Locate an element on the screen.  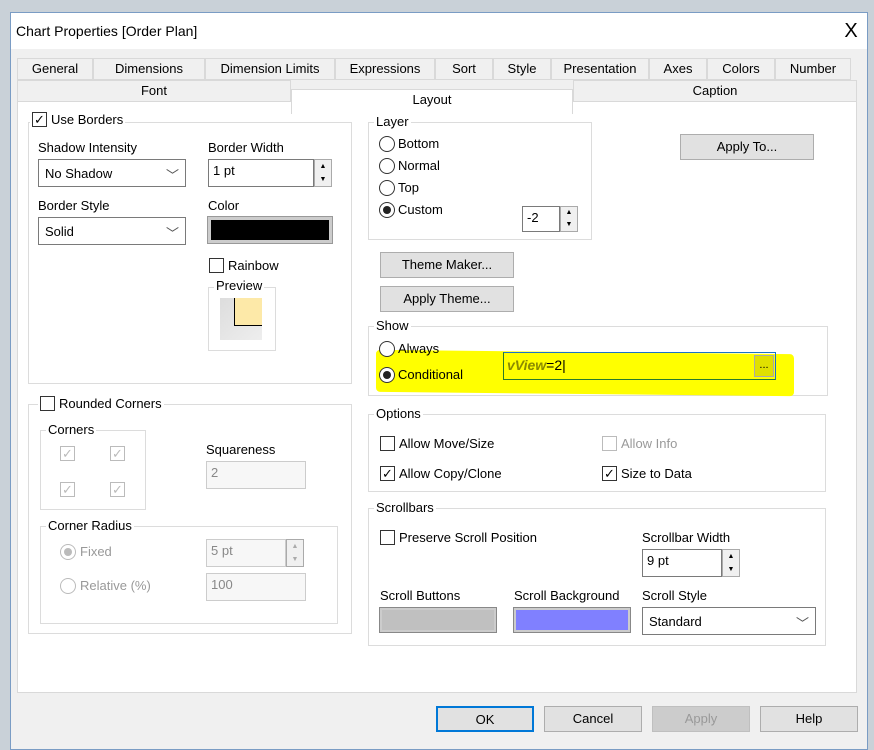
allow-copy-label: Allow Copy/Clone is located at coordinates (450, 473).